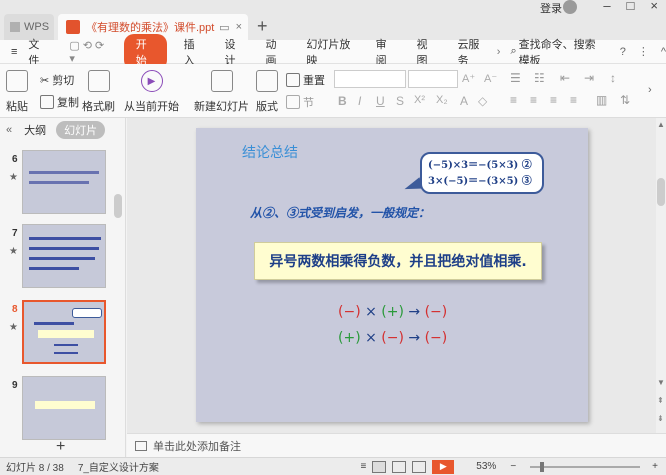 Image resolution: width=666 pixels, height=475 pixels. Describe the element at coordinates (262, 26) in the screenshot. I see `add-tab-button: +` at that location.